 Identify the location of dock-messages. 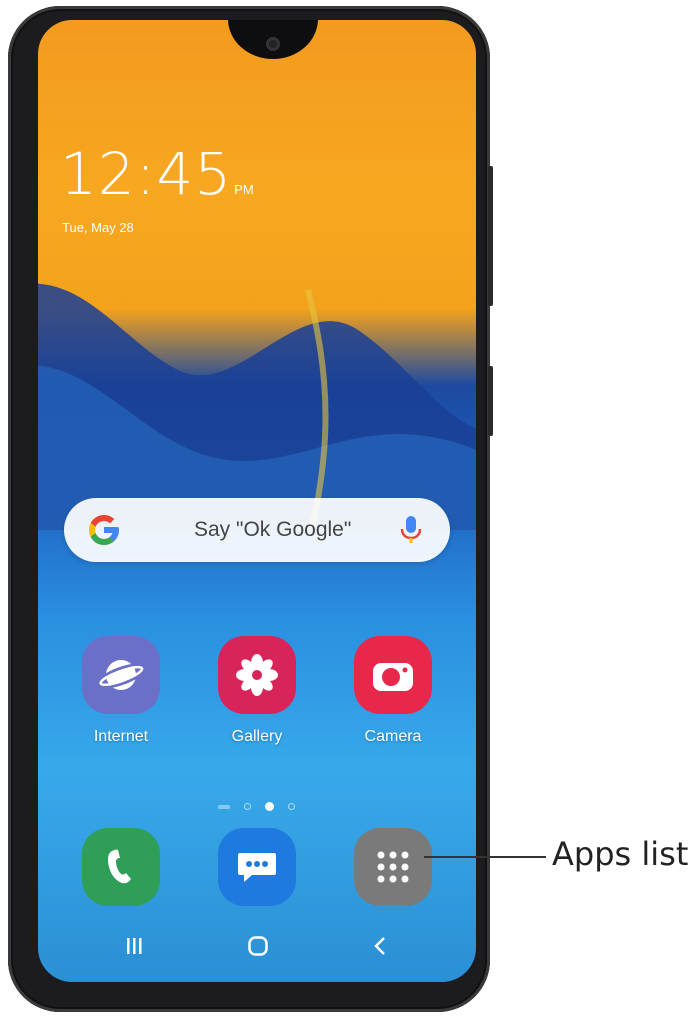
(257, 867).